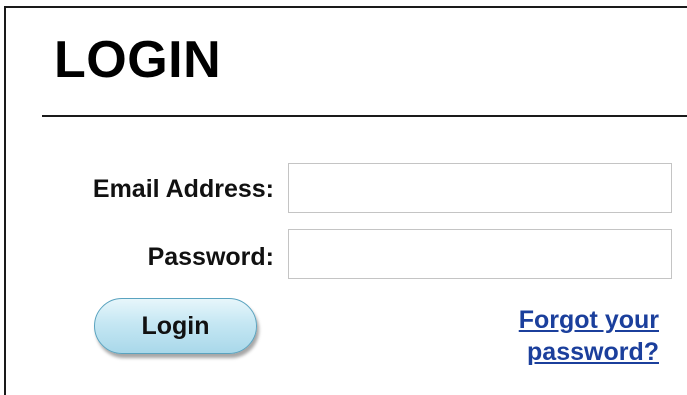 This screenshot has width=687, height=395. I want to click on email-field, so click(480, 188).